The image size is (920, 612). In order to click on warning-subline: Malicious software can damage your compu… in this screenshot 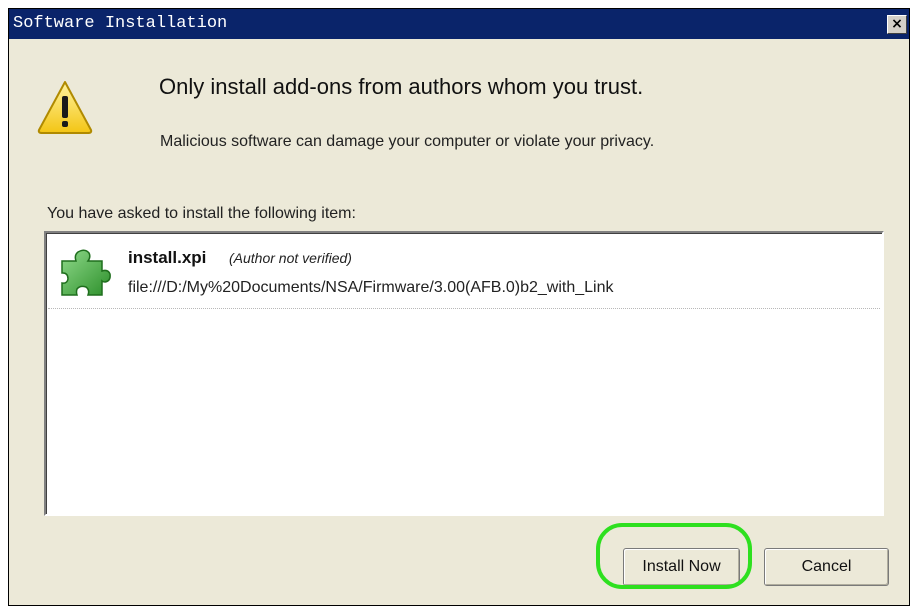, I will do `click(407, 141)`.